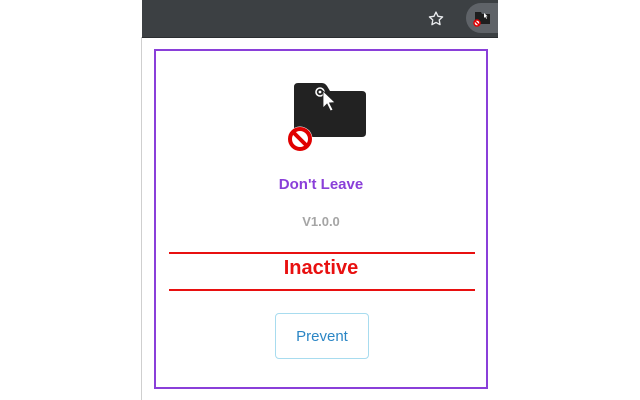 The height and width of the screenshot is (400, 640). I want to click on version-label: V1.0.0, so click(321, 221).